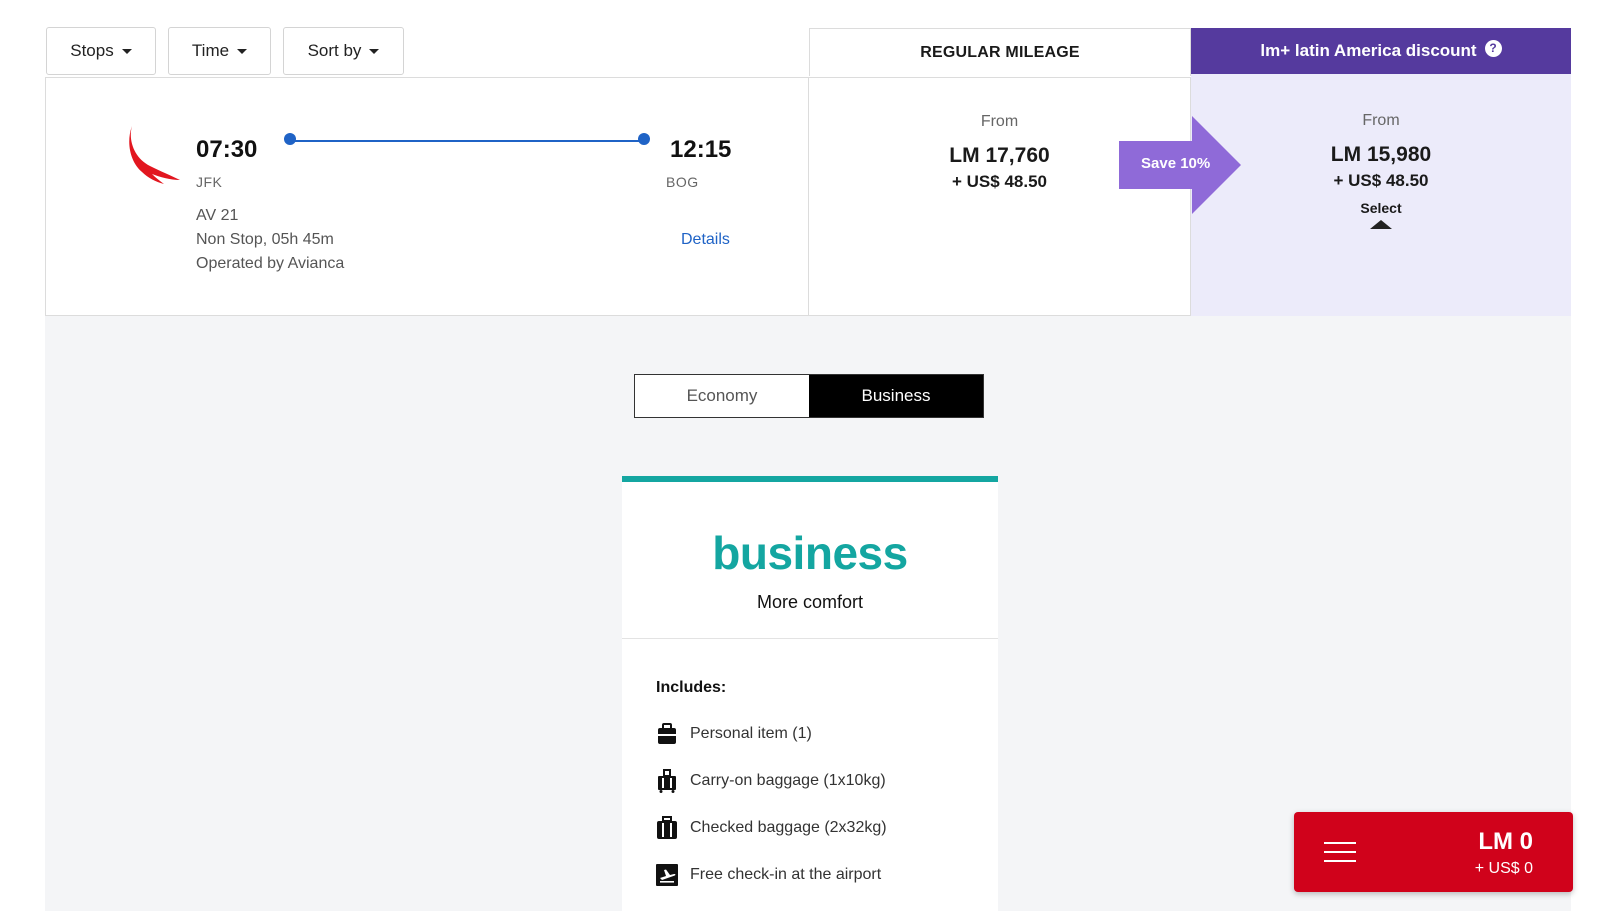 The height and width of the screenshot is (911, 1600). I want to click on benefit-item: Free check-in at the airport, so click(768, 875).